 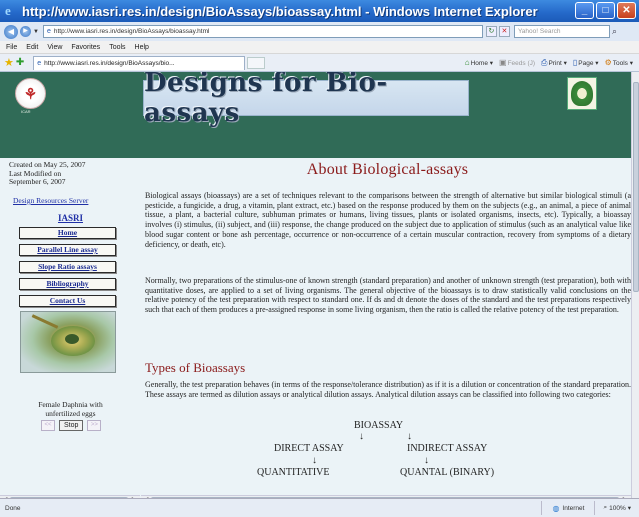 I want to click on diagram-indirect-assay: INDIRECT ASSAY, so click(x=447, y=448).